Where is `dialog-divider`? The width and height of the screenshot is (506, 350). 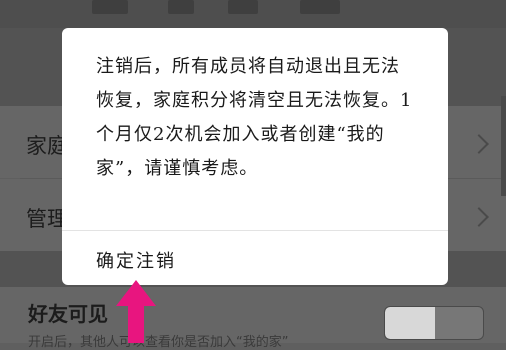 dialog-divider is located at coordinates (255, 230).